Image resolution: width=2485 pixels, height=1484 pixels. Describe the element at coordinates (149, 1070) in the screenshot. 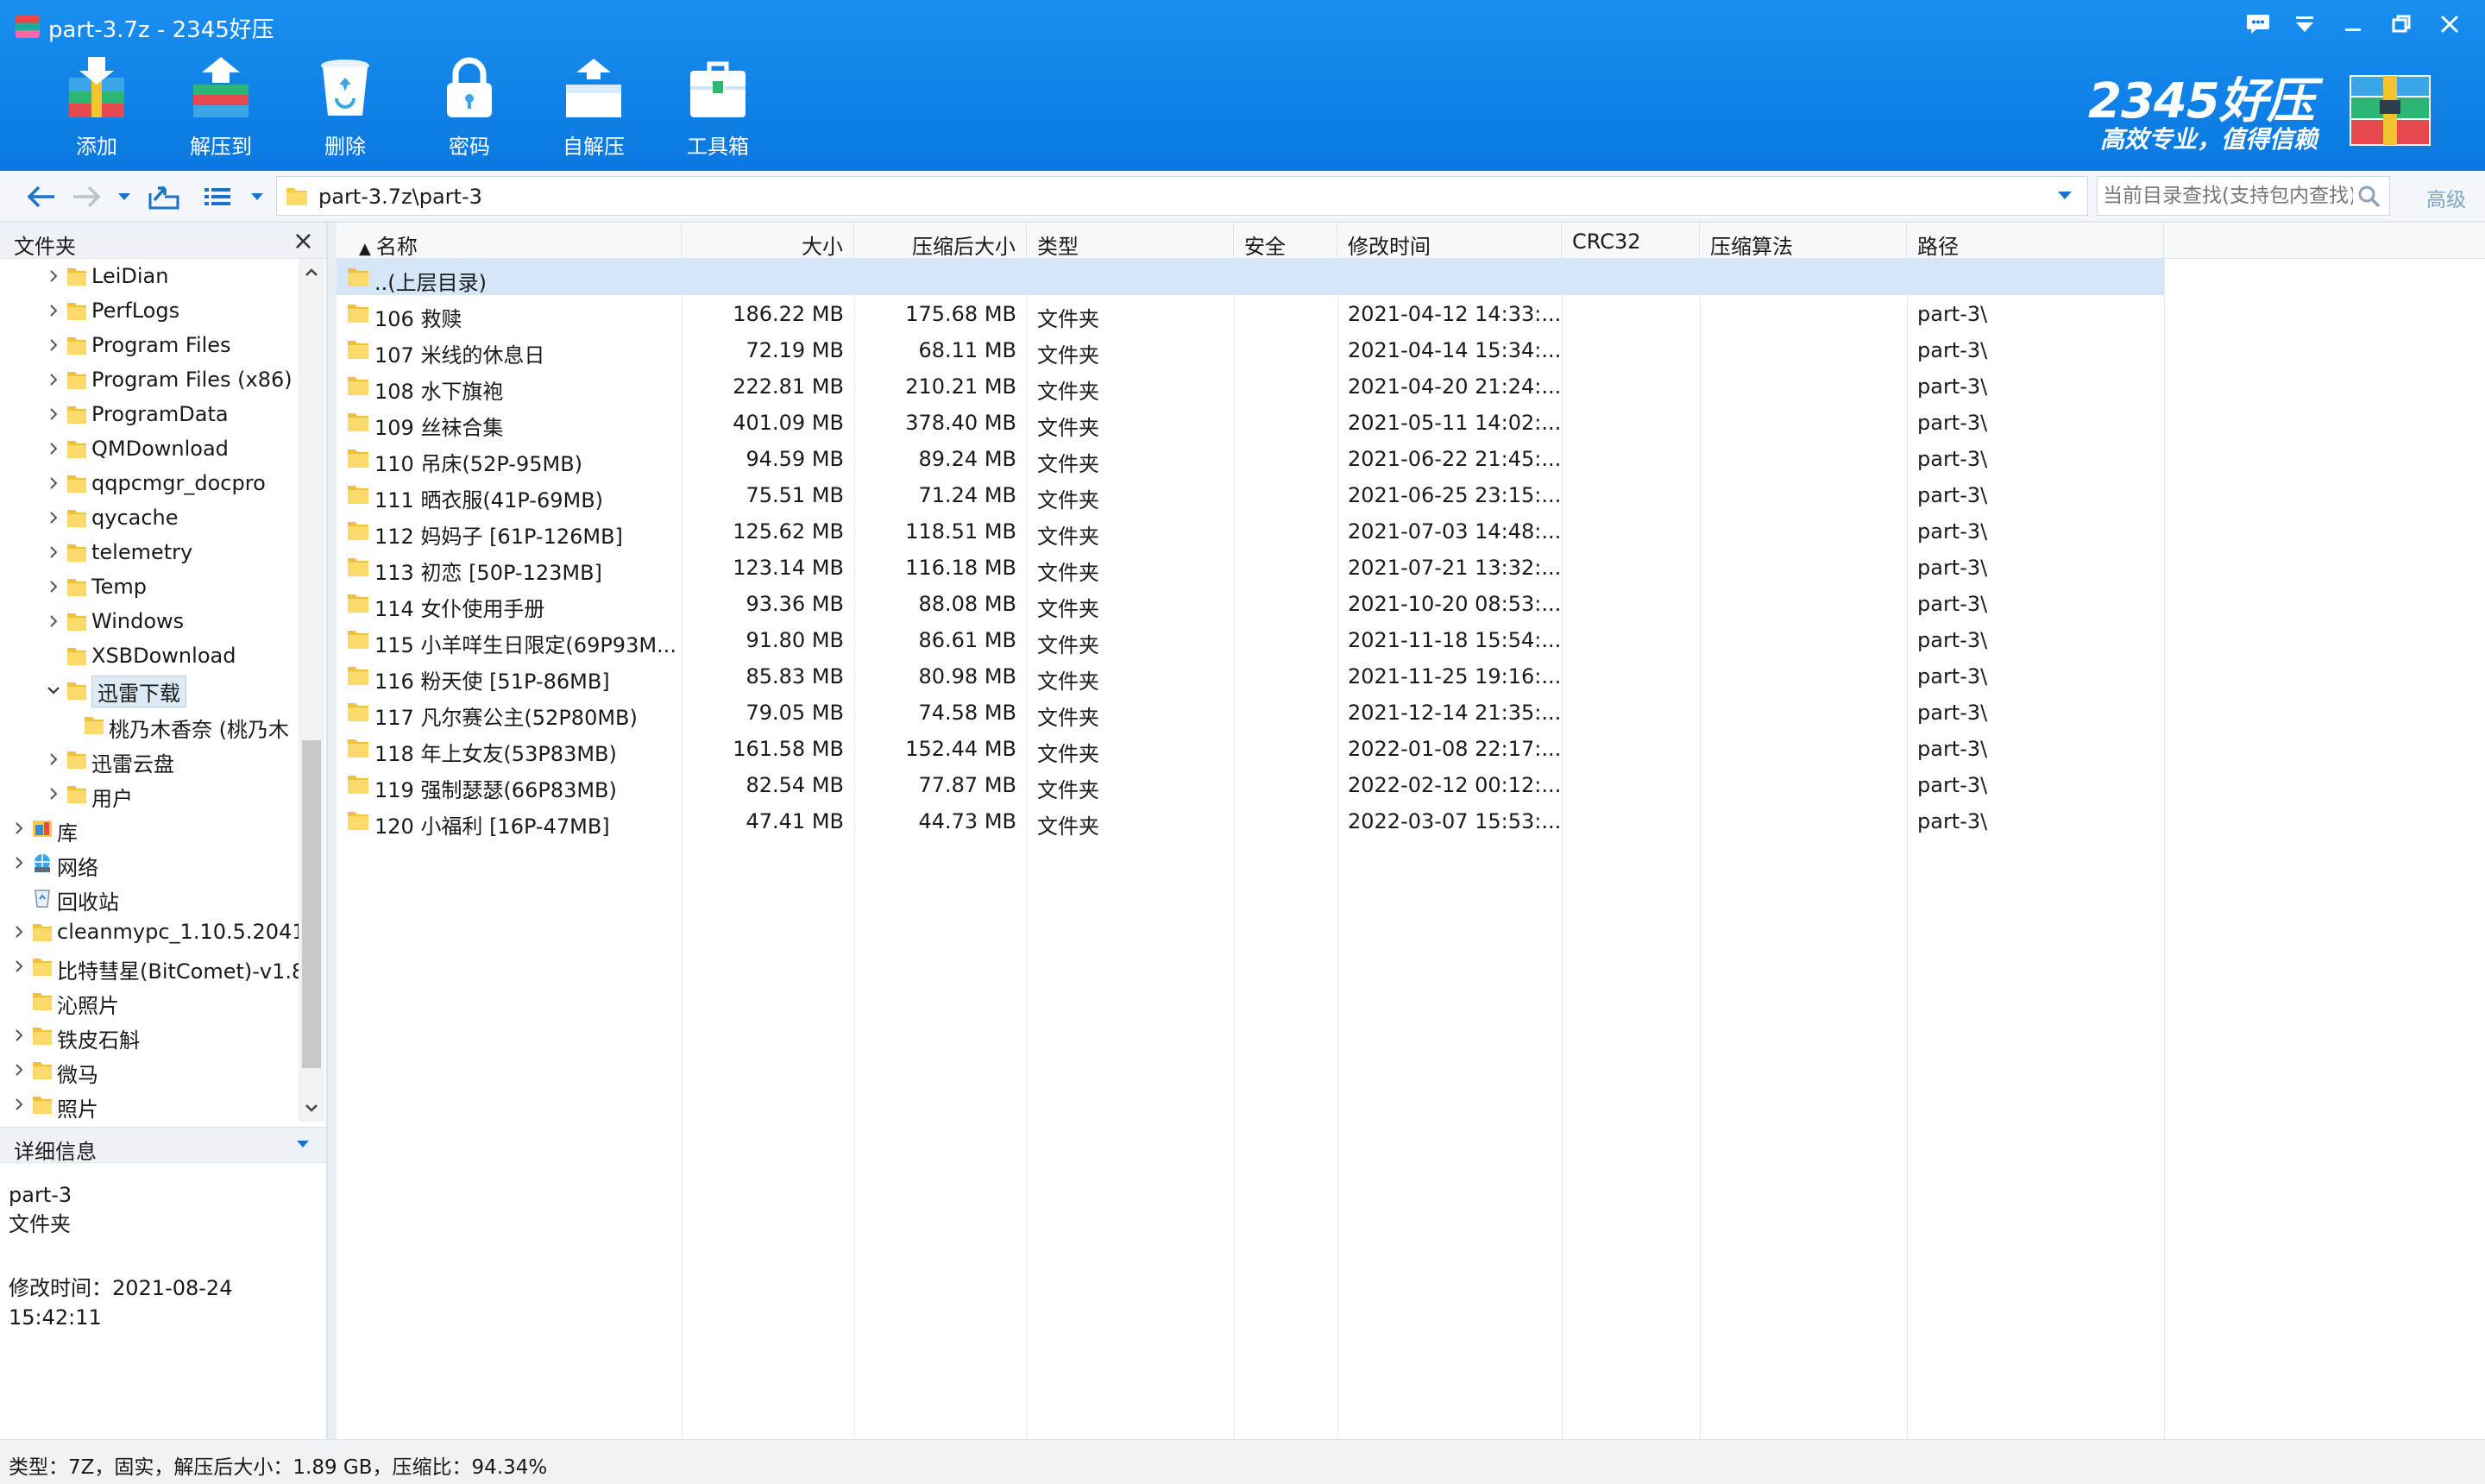

I see `tree-item: 微马` at that location.